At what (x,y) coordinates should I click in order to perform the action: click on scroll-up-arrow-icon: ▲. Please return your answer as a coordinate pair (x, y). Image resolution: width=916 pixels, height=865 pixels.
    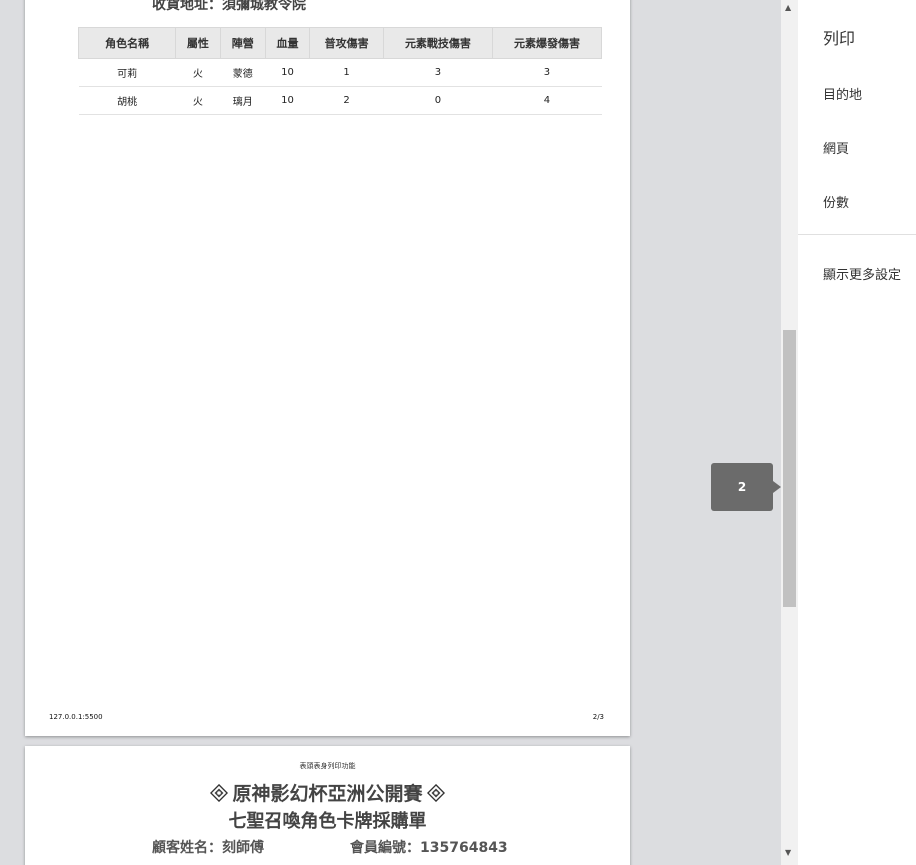
    Looking at the image, I should click on (788, 7).